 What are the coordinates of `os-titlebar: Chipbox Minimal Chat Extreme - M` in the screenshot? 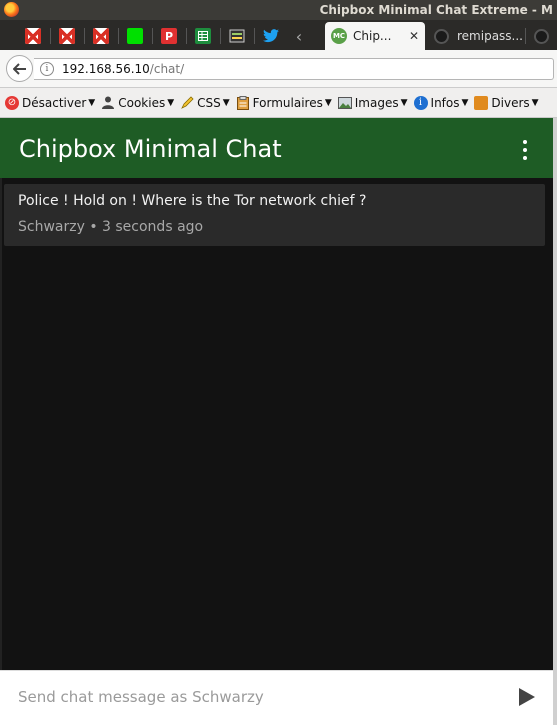 It's located at (278, 10).